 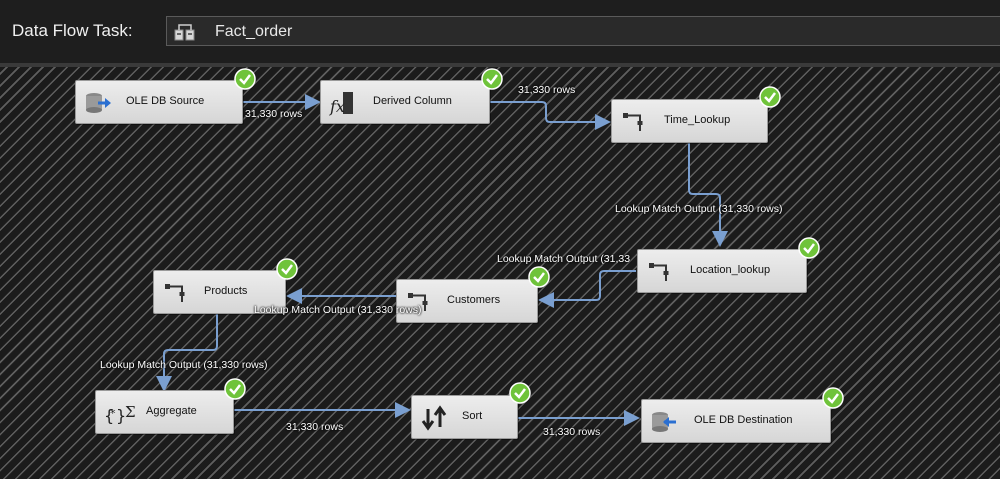 I want to click on component-time-lookup: Time_Lookup, so click(x=689, y=121).